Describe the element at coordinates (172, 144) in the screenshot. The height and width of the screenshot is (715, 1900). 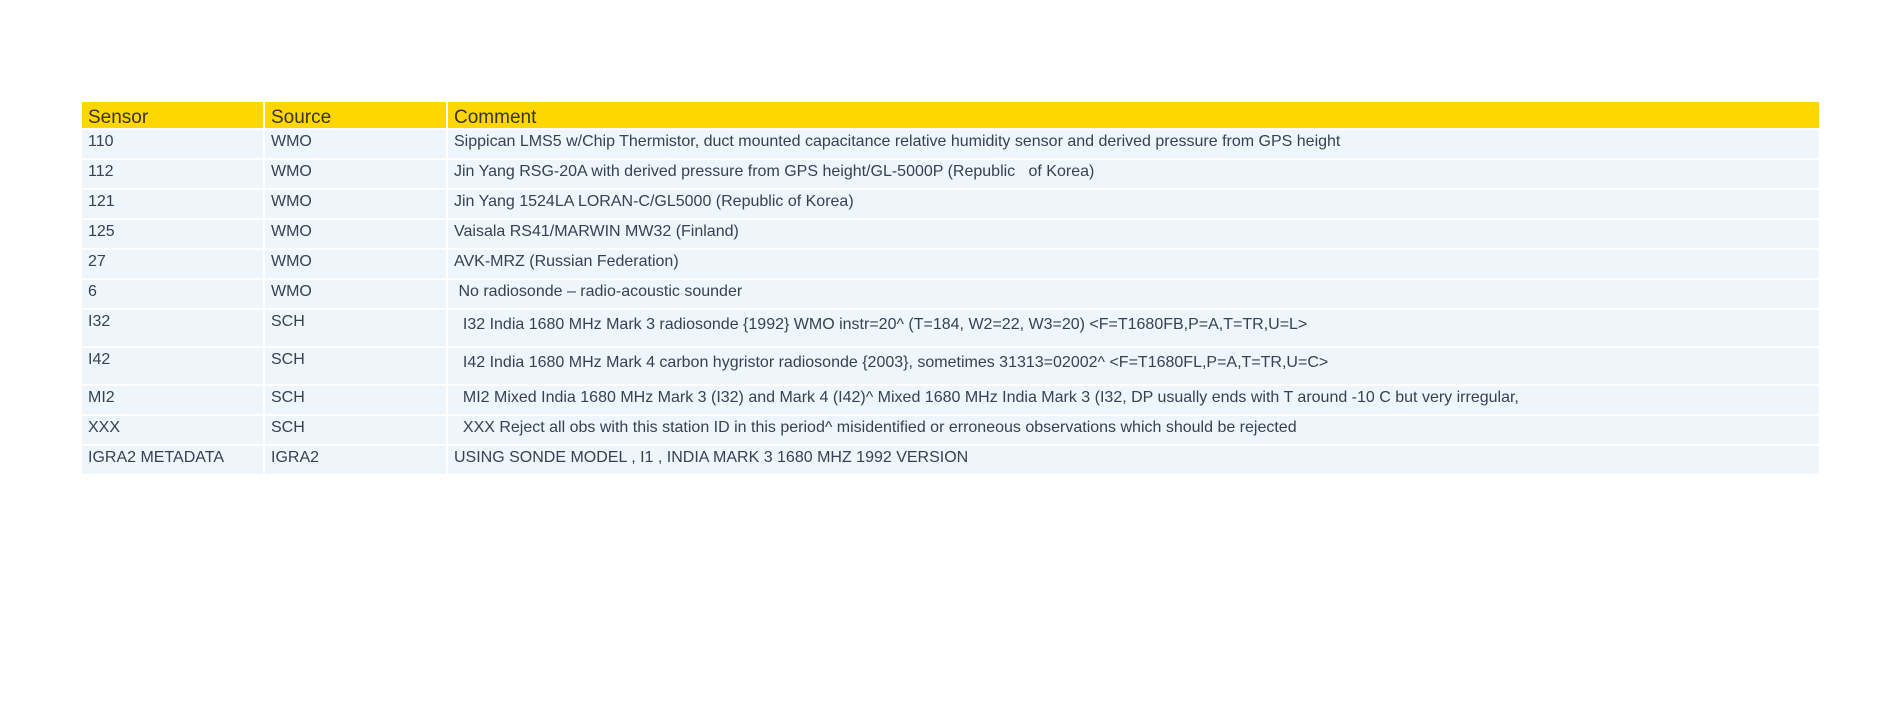
I see `sensor-cell: 110` at that location.